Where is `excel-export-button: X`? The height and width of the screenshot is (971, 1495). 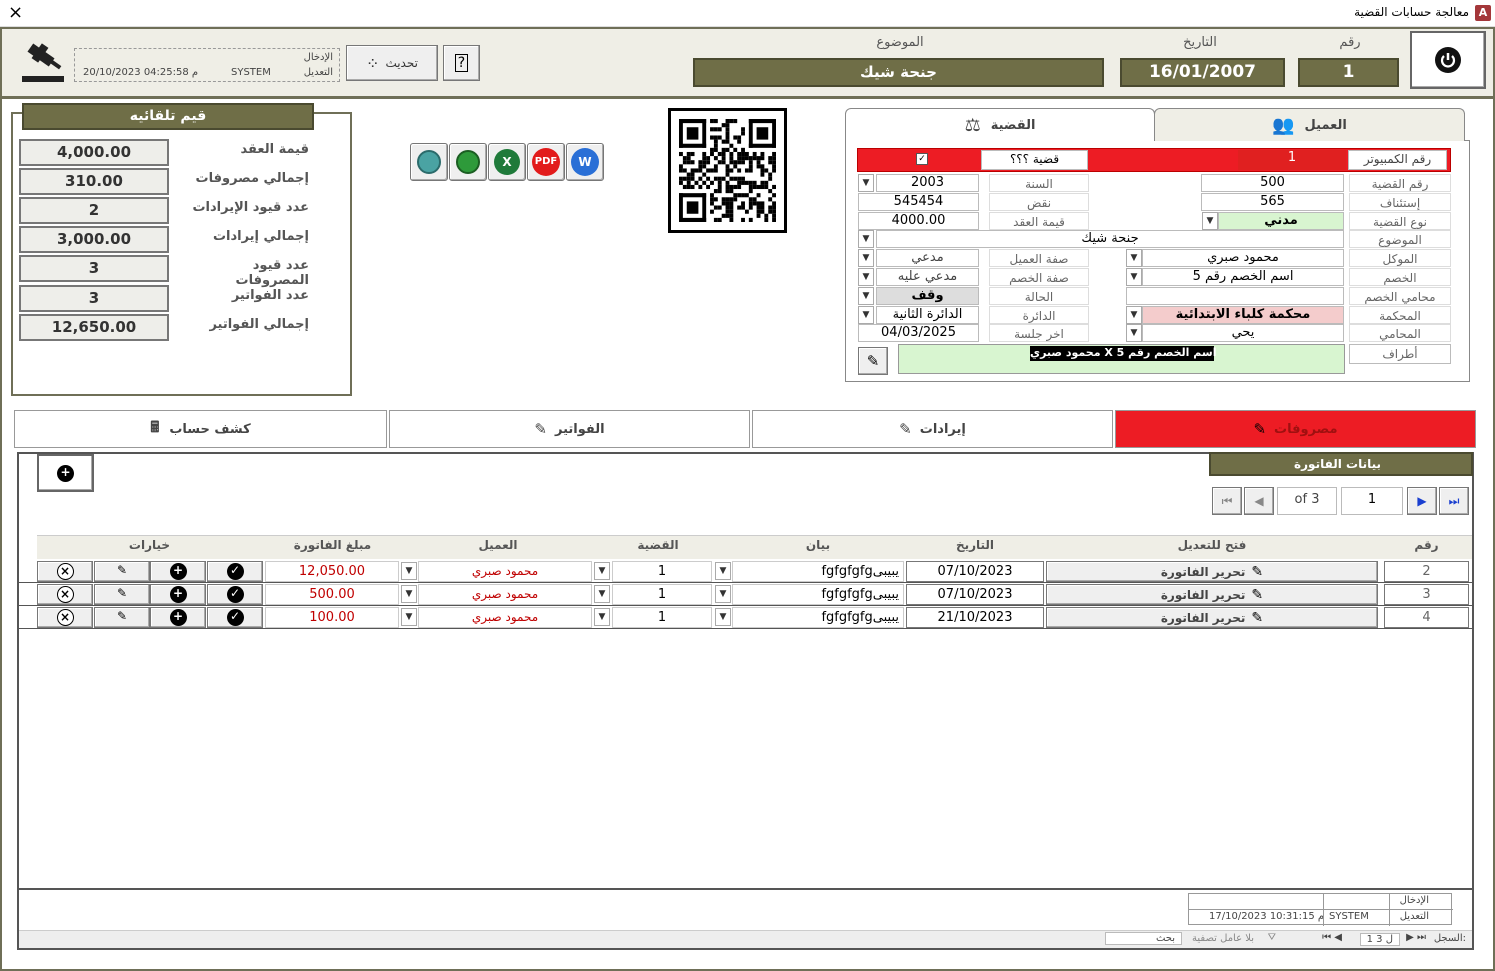
excel-export-button: X is located at coordinates (507, 162).